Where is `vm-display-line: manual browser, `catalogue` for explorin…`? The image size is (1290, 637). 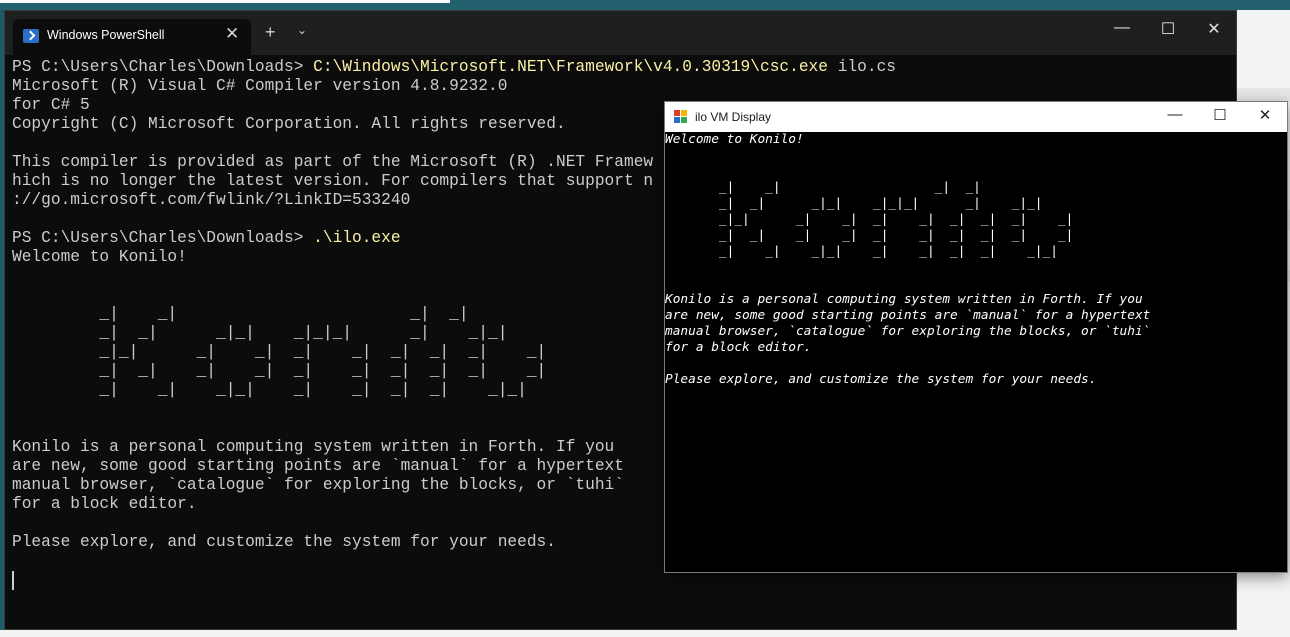
vm-display-line: manual browser, `catalogue` for explorin… is located at coordinates (908, 331).